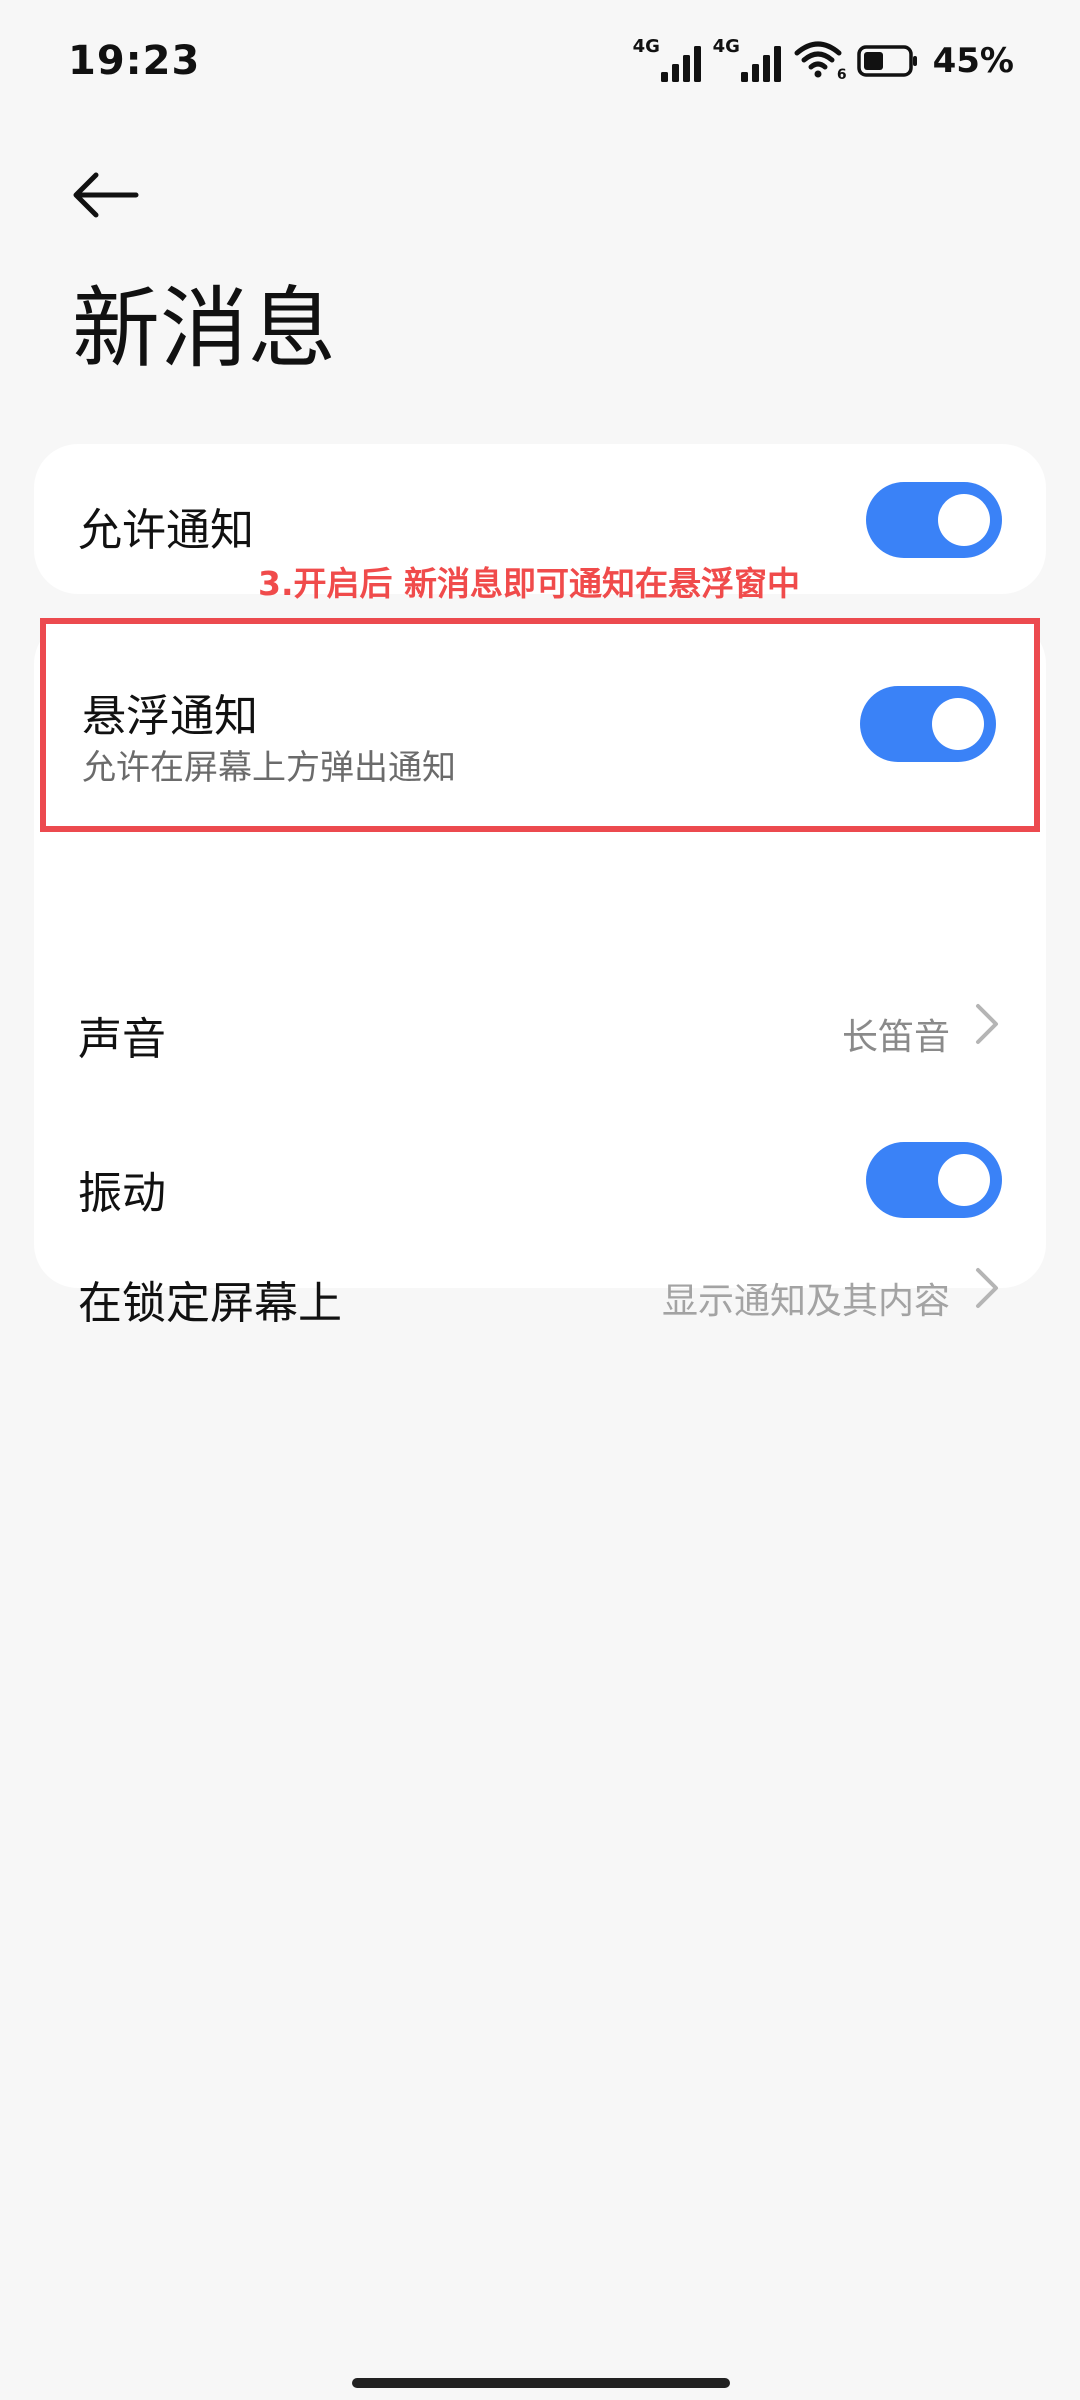 The image size is (1080, 2400). Describe the element at coordinates (106, 195) in the screenshot. I see `arrow-left-icon` at that location.